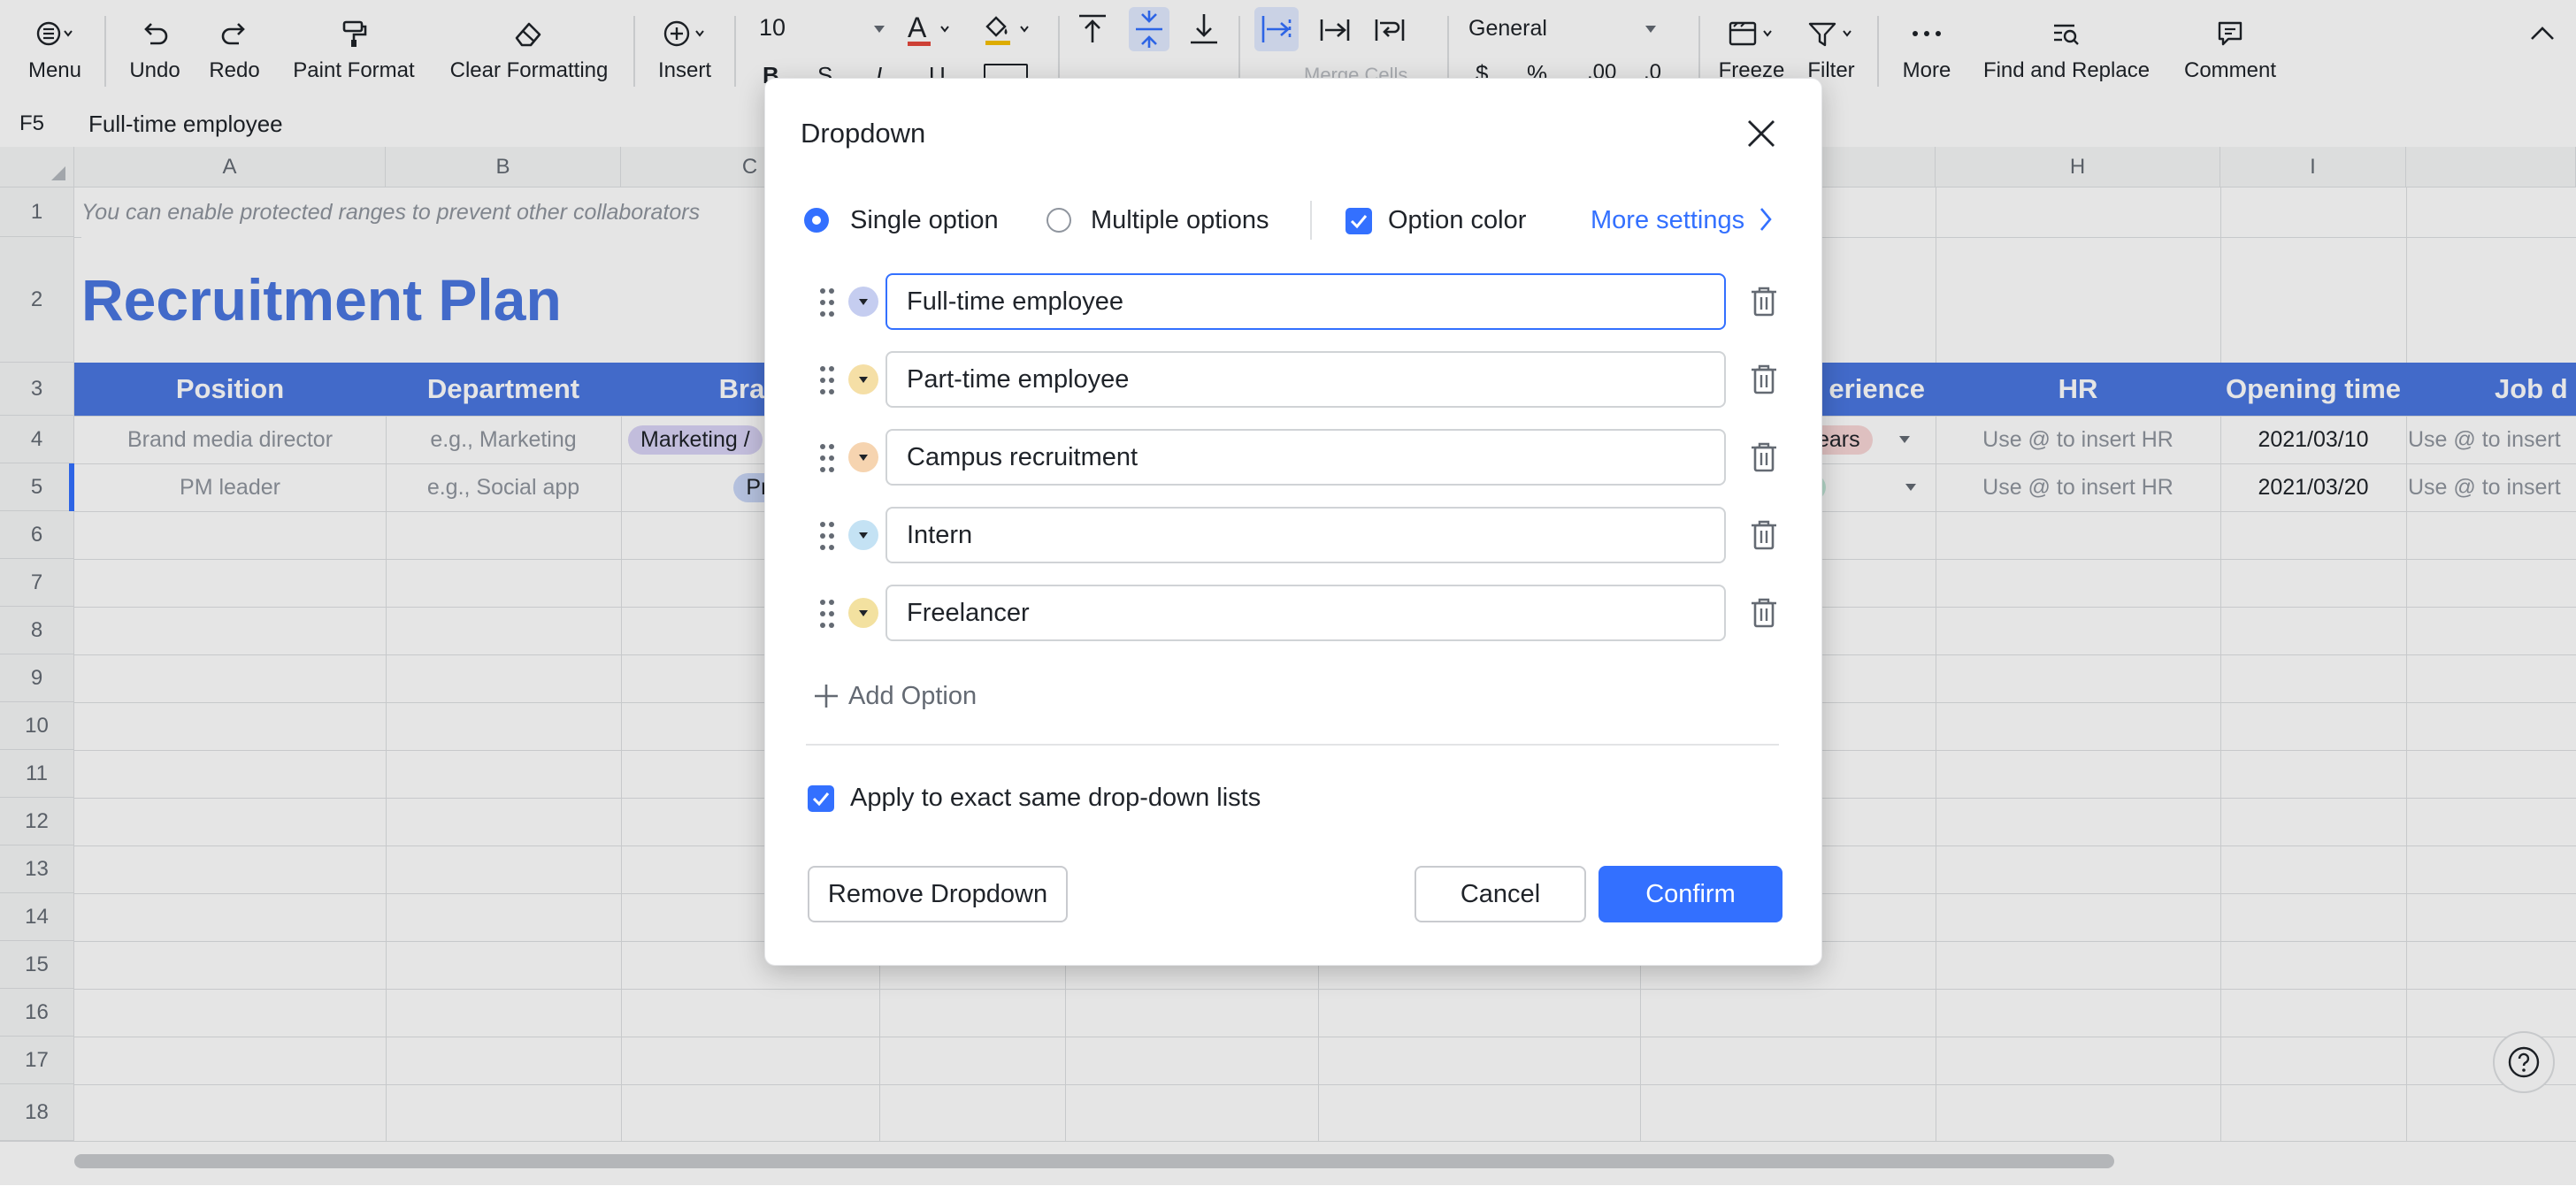 Image resolution: width=2576 pixels, height=1186 pixels. Describe the element at coordinates (1690, 894) in the screenshot. I see `confirm-button: Confirm` at that location.